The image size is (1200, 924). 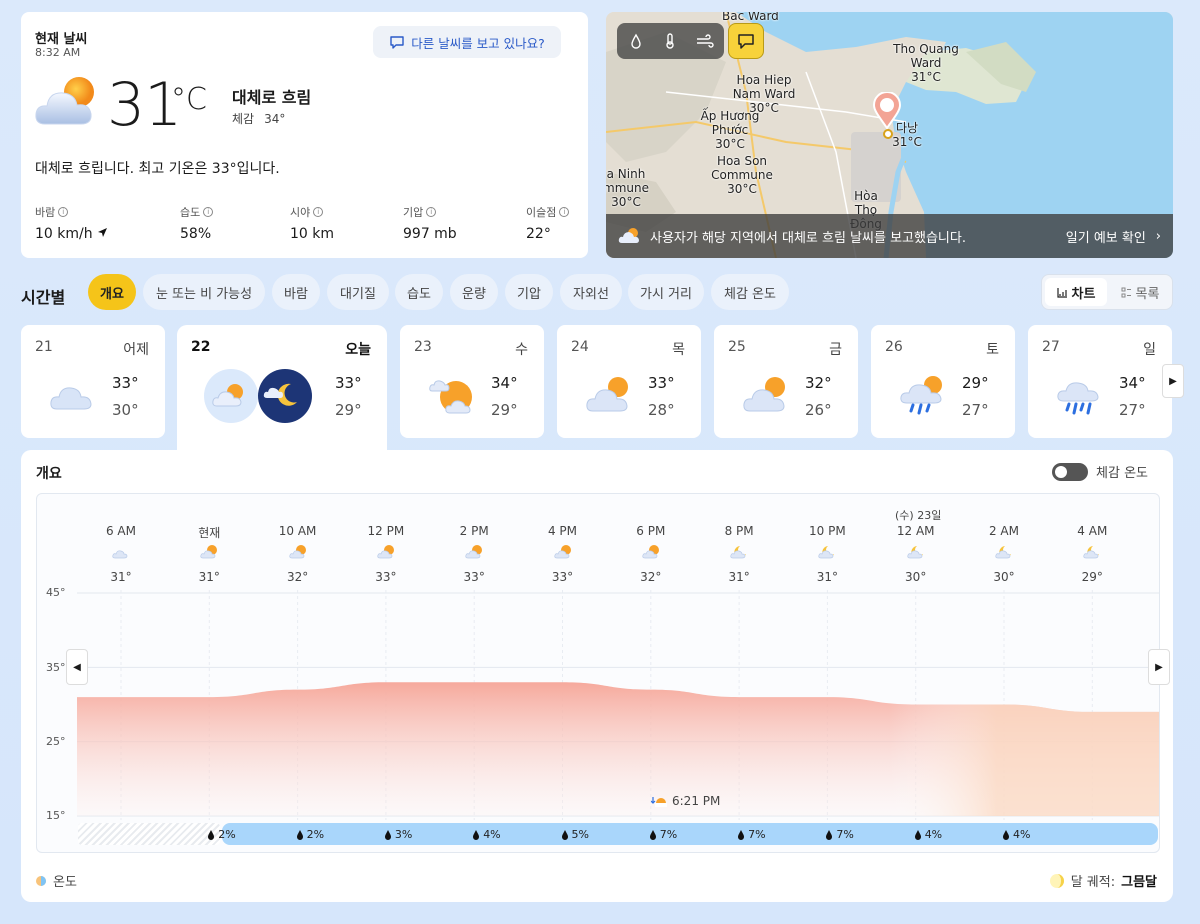 What do you see at coordinates (49, 474) in the screenshot?
I see `overview-title: 개요` at bounding box center [49, 474].